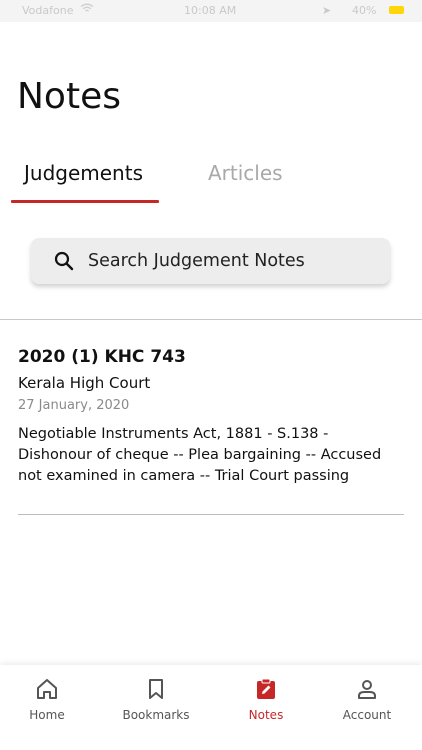 This screenshot has height=750, width=422. Describe the element at coordinates (85, 201) in the screenshot. I see `active-tab-indicator` at that location.